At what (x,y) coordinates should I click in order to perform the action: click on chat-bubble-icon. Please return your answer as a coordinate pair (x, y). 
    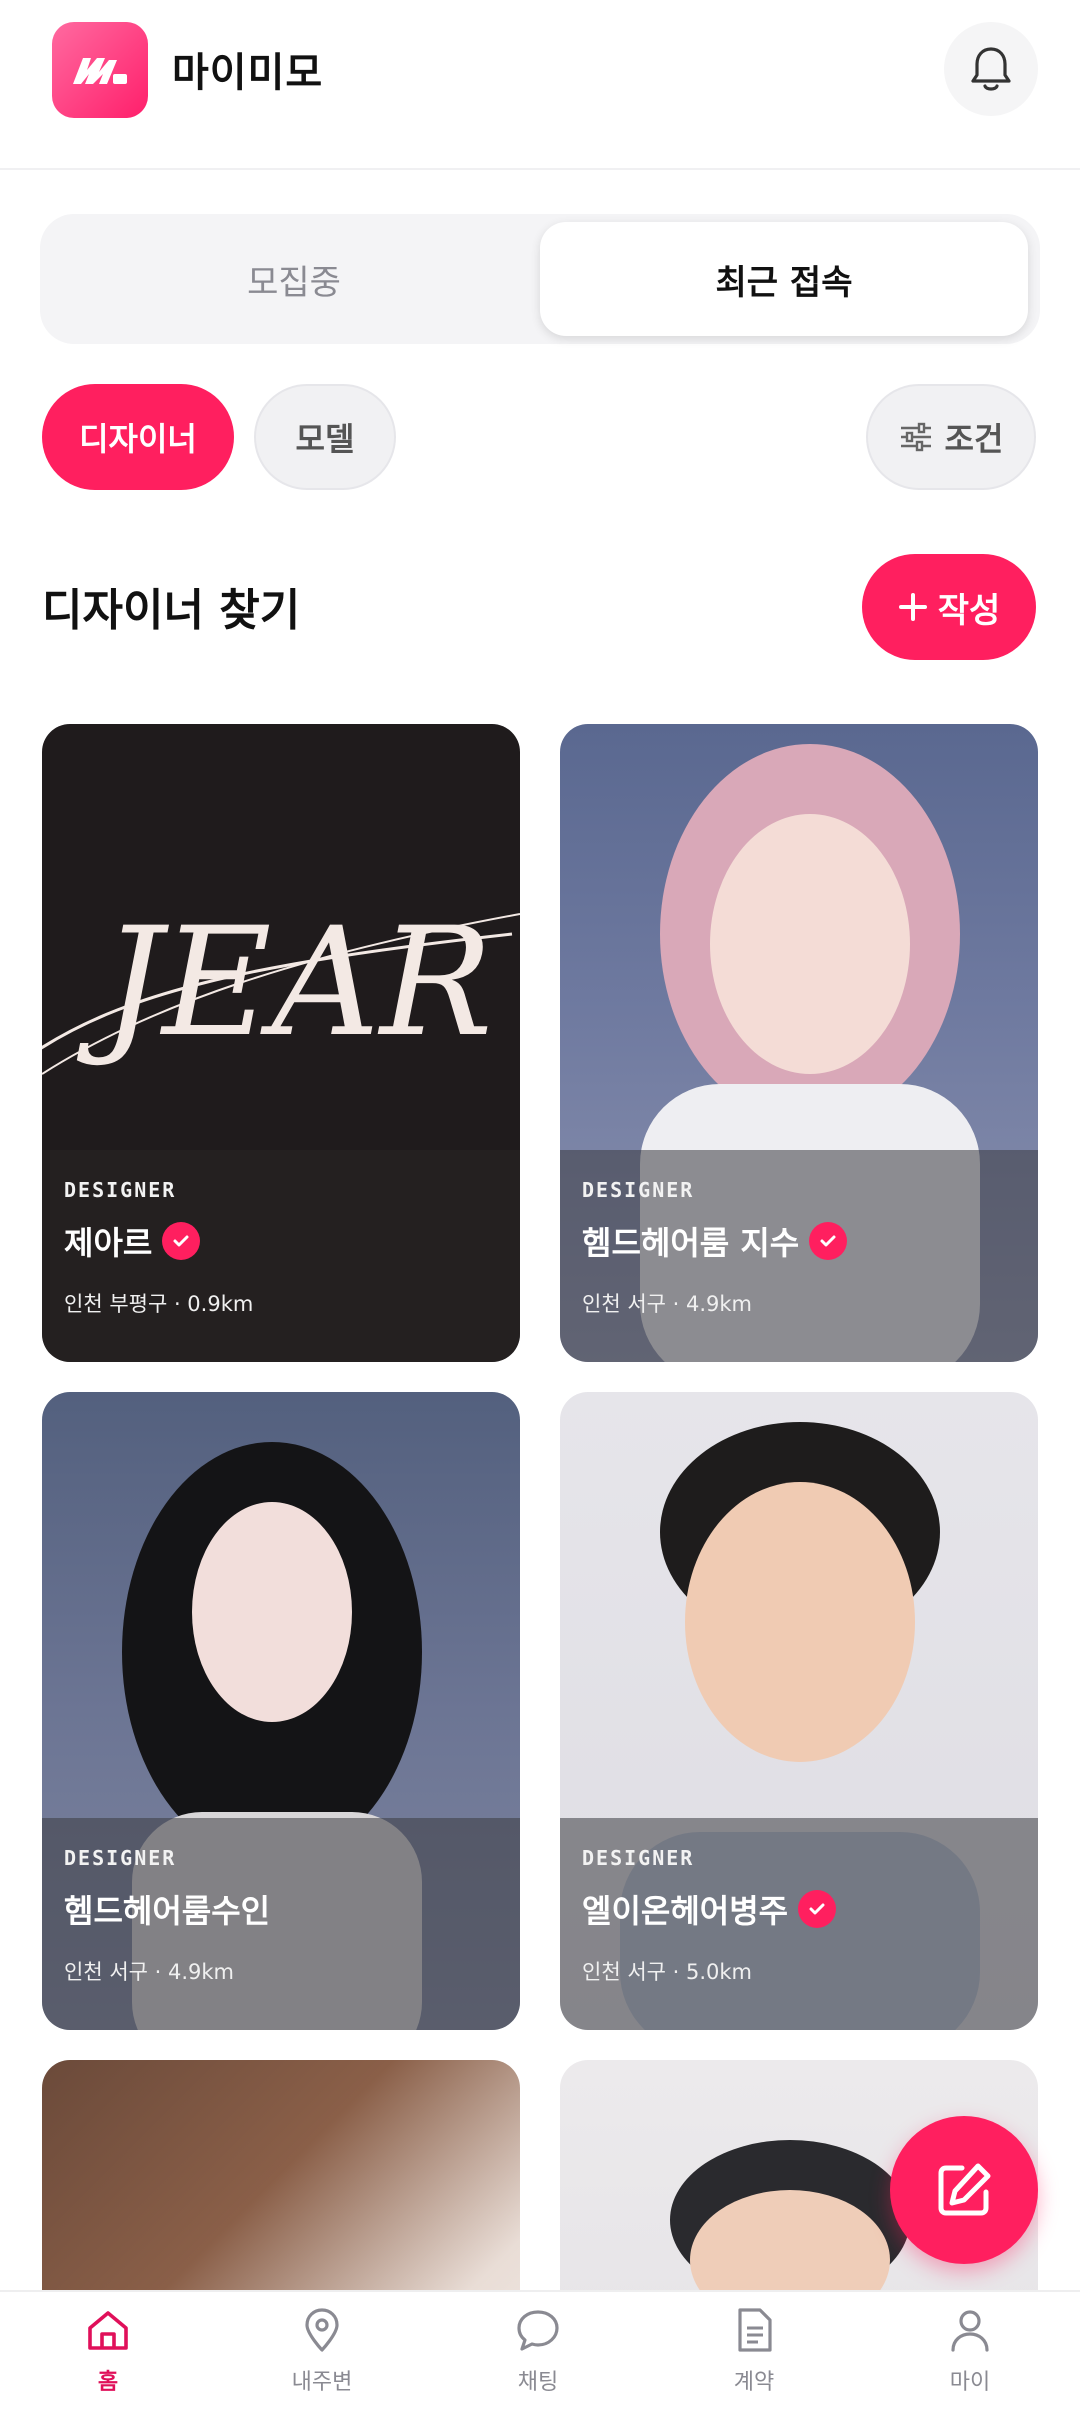
    Looking at the image, I should click on (538, 2330).